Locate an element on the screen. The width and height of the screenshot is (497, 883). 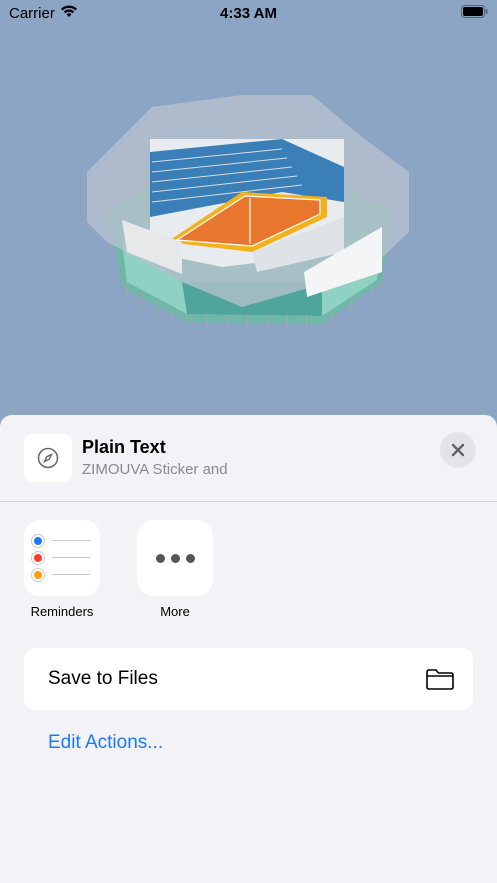
reminders-icon is located at coordinates (62, 558).